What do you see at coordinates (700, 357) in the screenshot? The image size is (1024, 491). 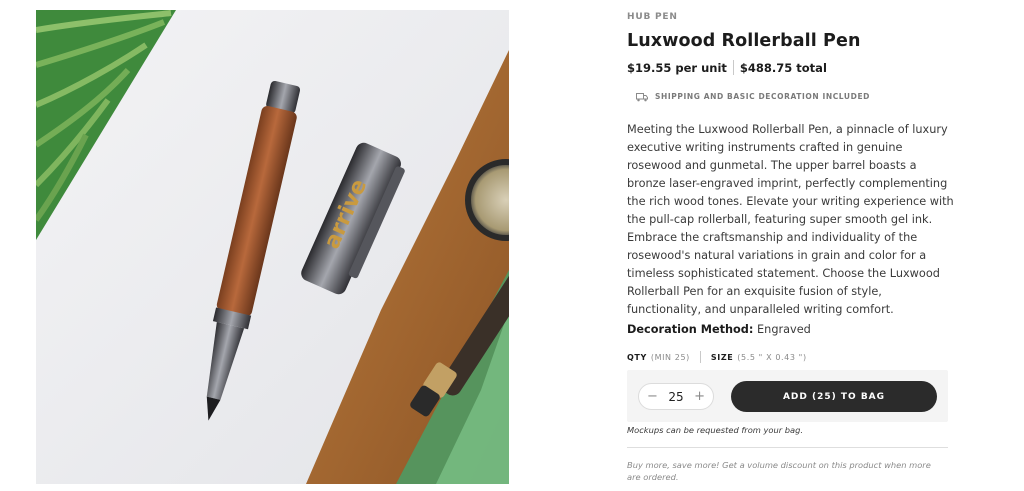 I see `spec-divider` at bounding box center [700, 357].